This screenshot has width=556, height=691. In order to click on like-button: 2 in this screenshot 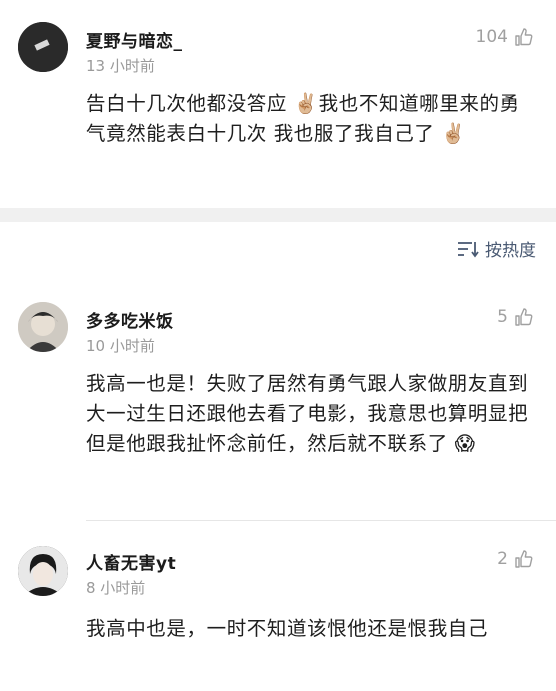, I will do `click(515, 559)`.